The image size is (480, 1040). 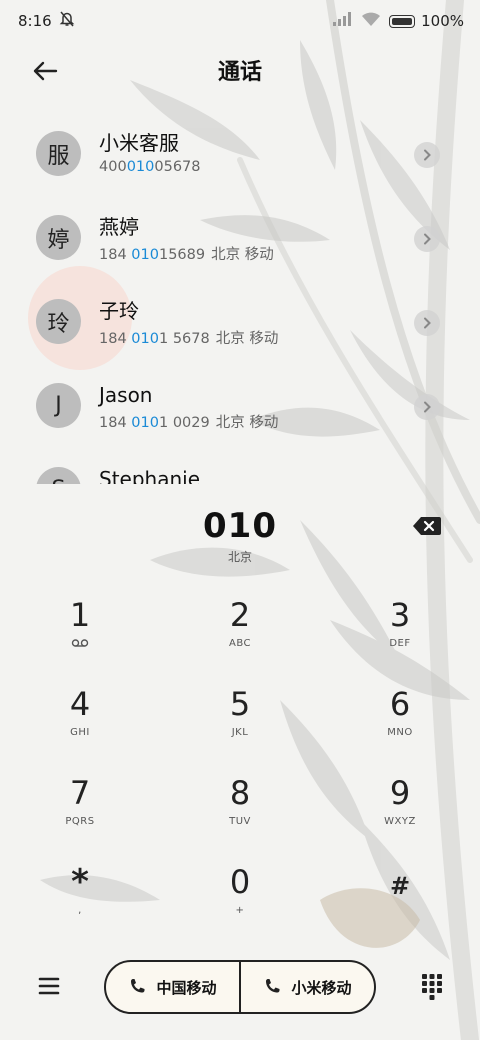 I want to click on key-9: 9 WXYZ, so click(x=400, y=812).